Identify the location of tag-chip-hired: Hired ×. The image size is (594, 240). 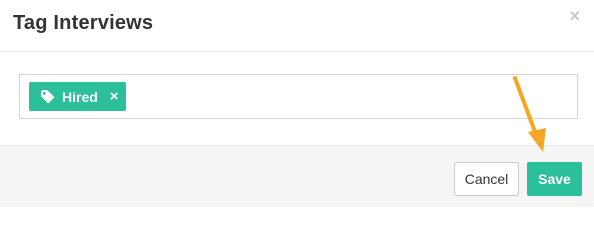
(77, 96).